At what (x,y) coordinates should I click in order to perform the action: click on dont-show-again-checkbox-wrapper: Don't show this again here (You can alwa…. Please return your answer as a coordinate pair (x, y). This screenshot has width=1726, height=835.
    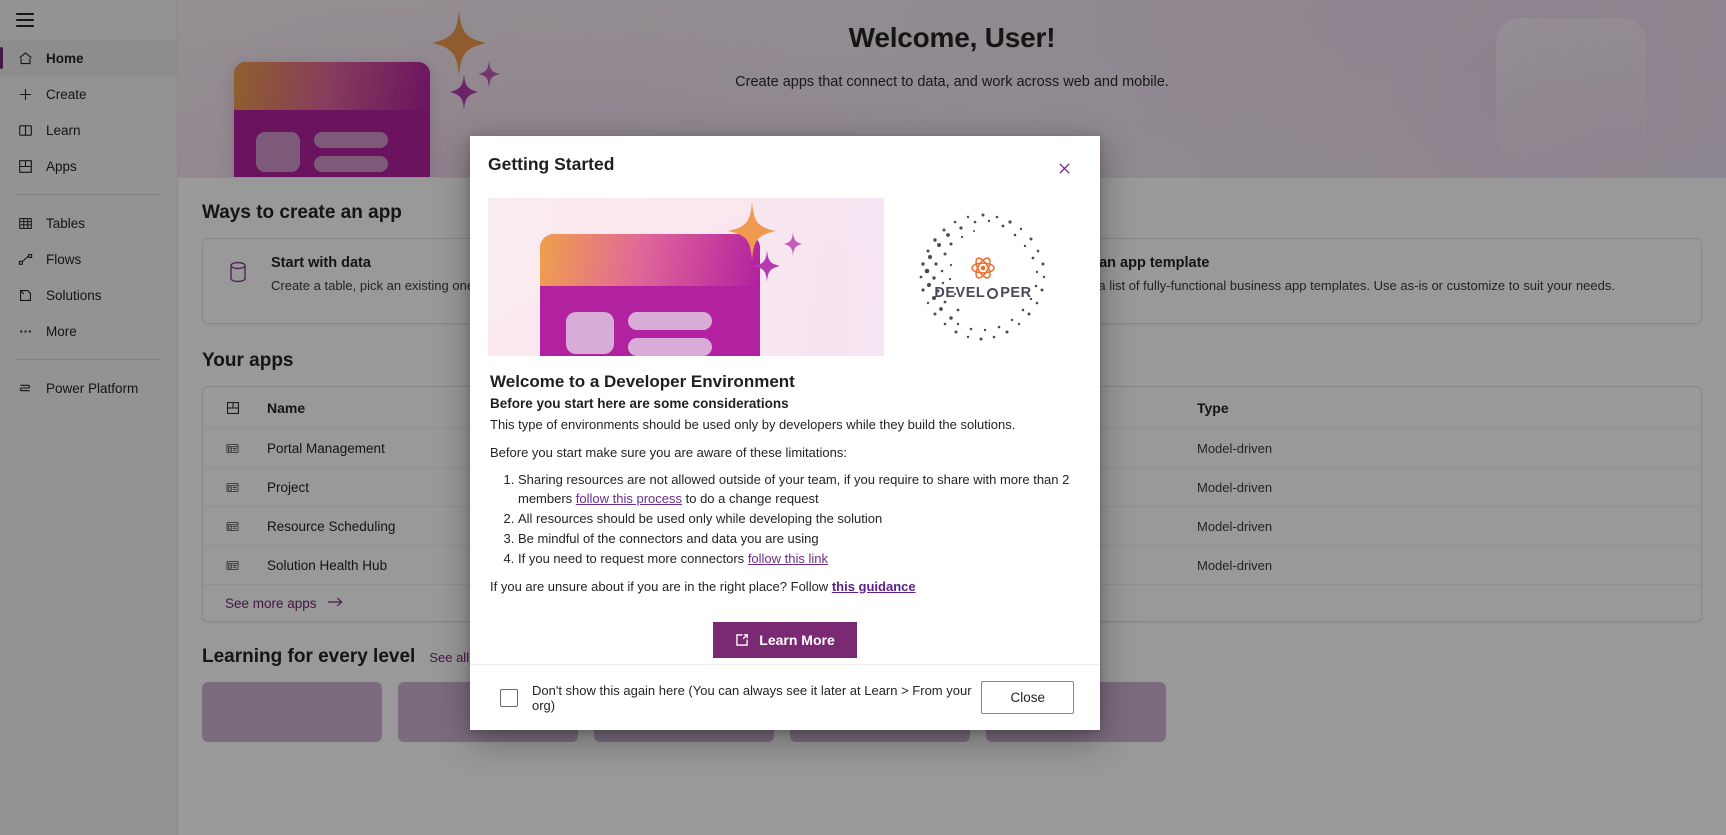
    Looking at the image, I should click on (740, 698).